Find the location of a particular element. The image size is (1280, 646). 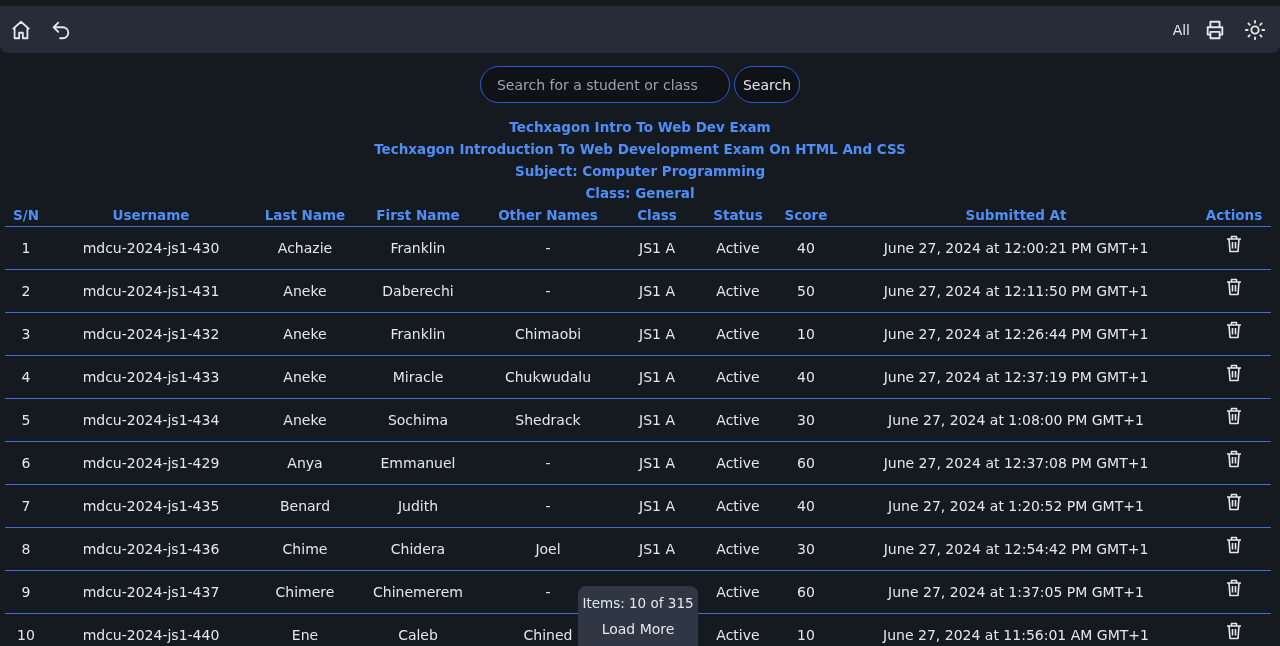

column-header: Other Names is located at coordinates (548, 215).